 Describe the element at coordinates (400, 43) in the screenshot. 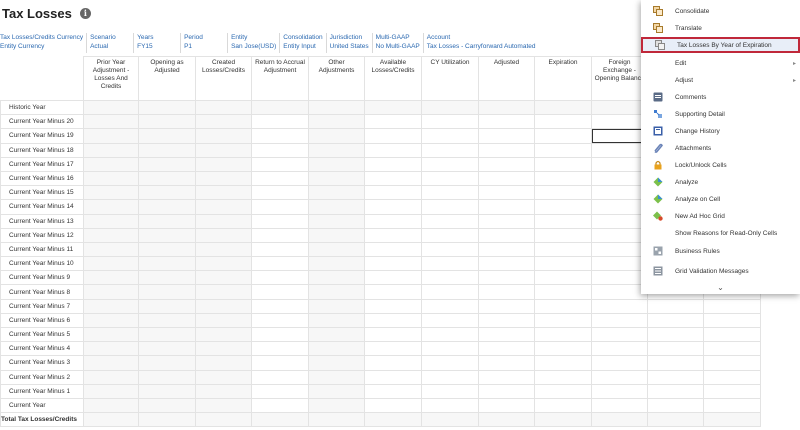

I see `pov-multi-gaap: Multi-GAAP No Multi-GAAP` at that location.